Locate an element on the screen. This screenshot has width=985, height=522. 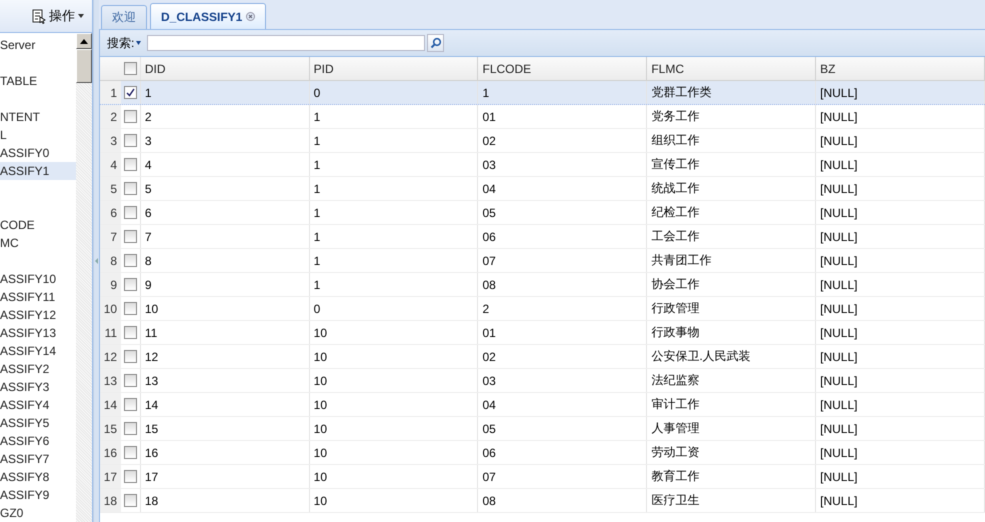
table-cell: 18 is located at coordinates (225, 500).